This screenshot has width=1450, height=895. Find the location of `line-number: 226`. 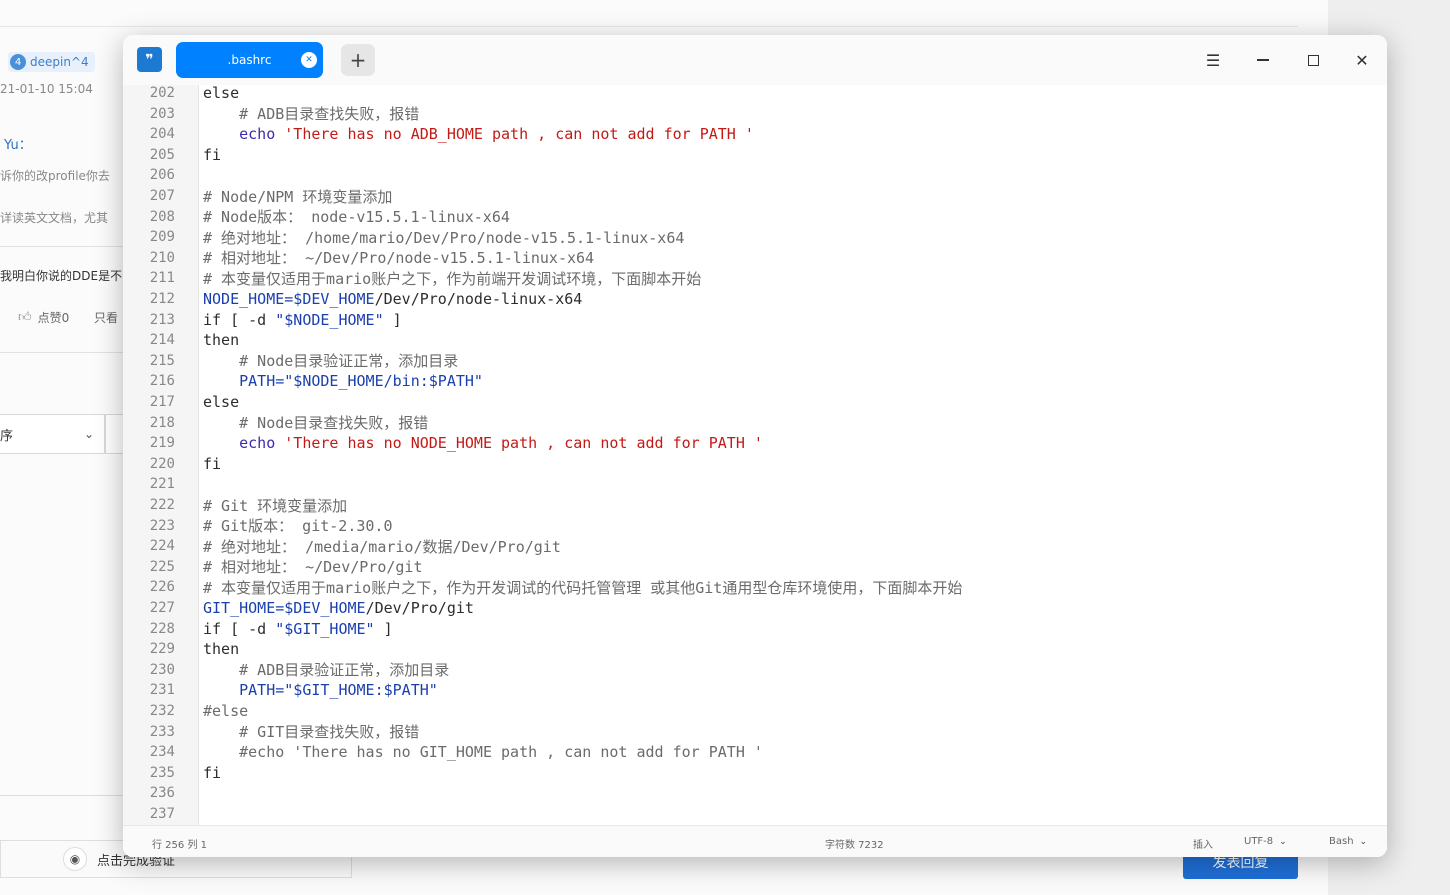

line-number: 226 is located at coordinates (162, 587).